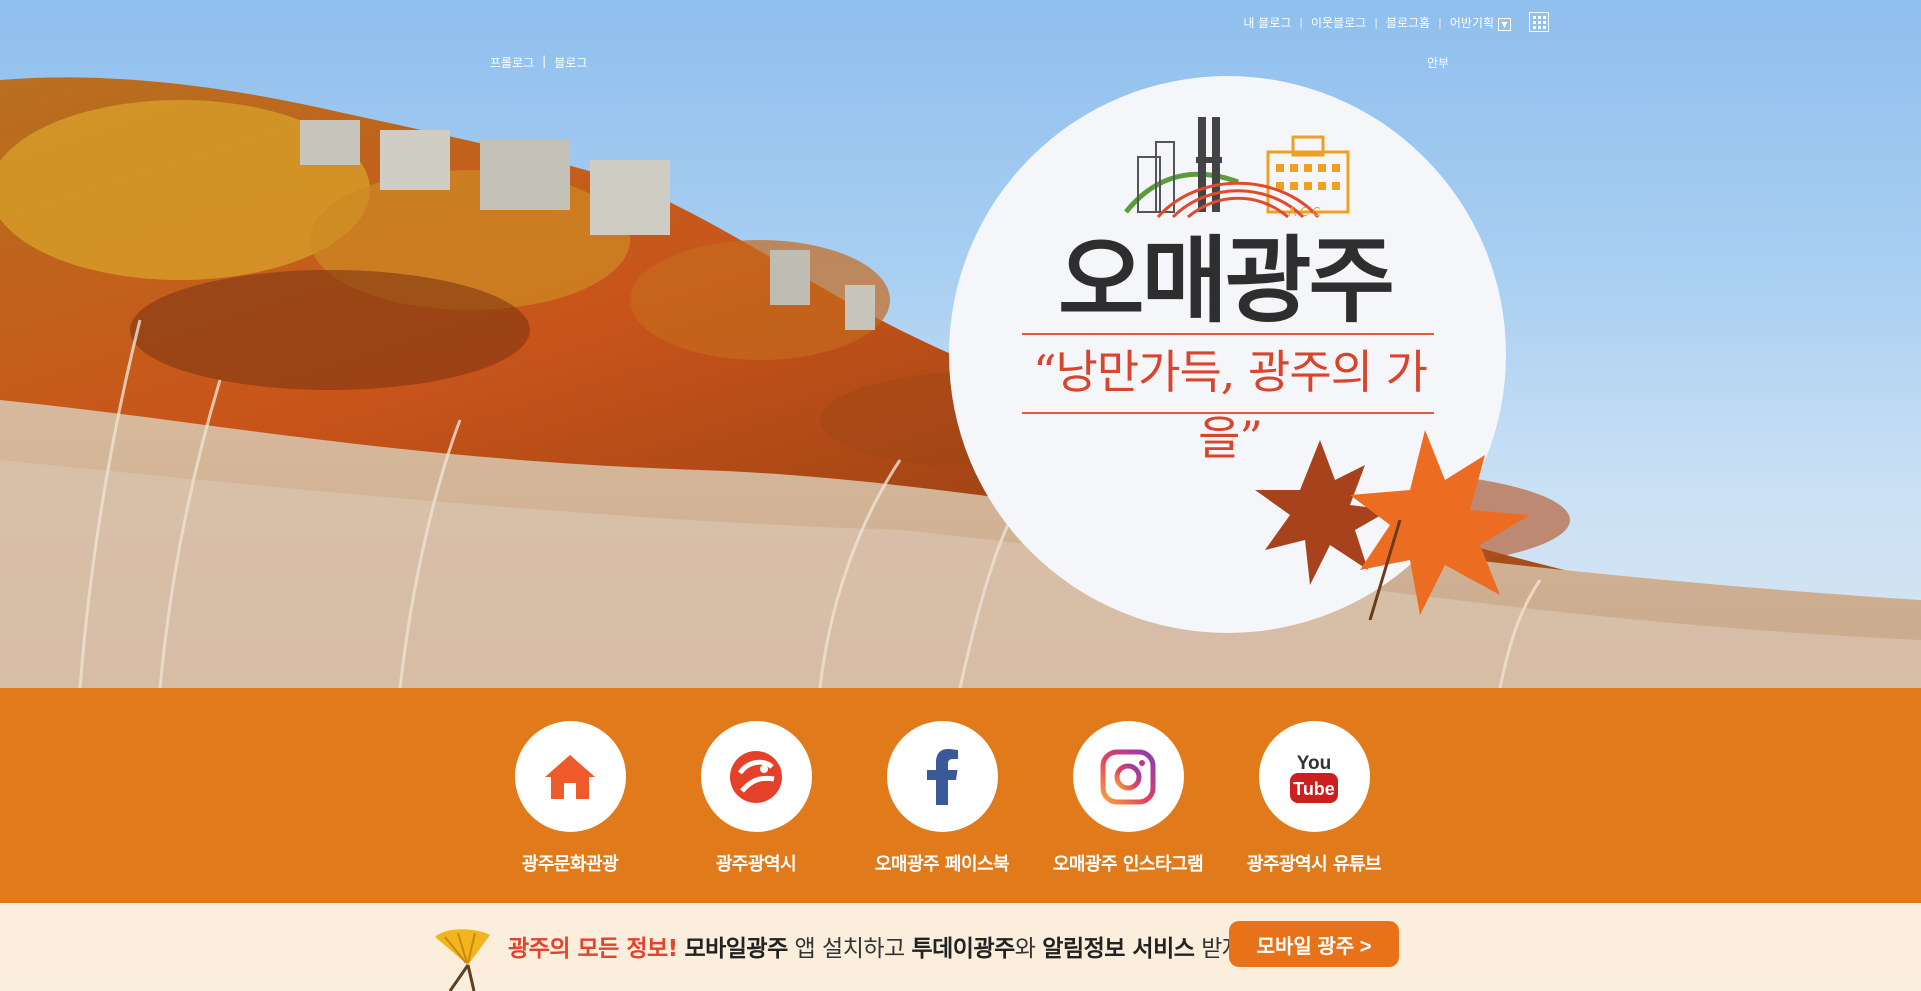 This screenshot has height=991, width=1921. I want to click on top-navigation: 내 블로그 | 이웃블로그 | 블로그홈 | 어반기획 ▼, so click(1396, 22).